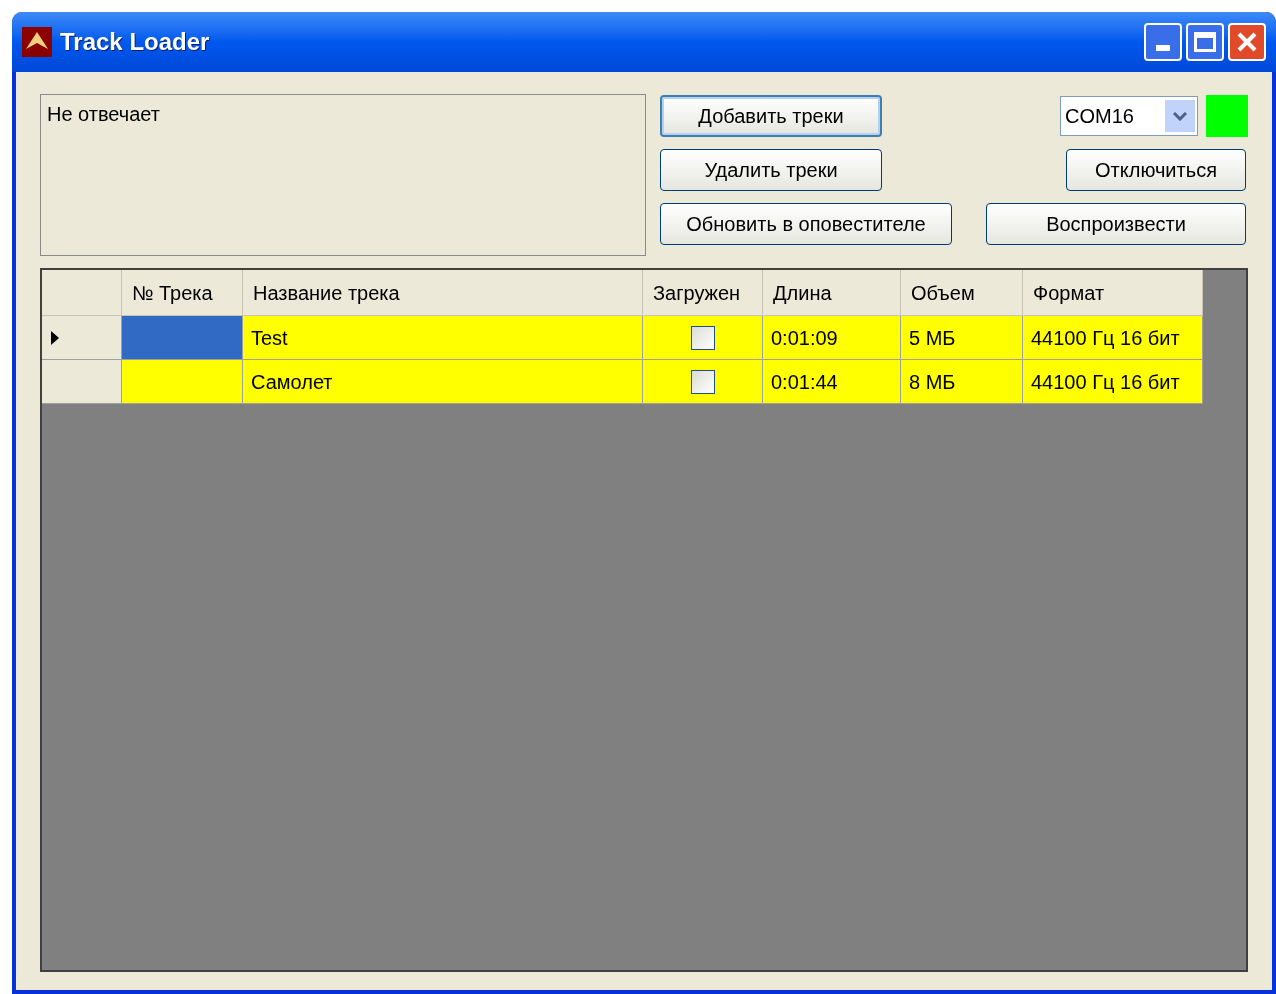 The width and height of the screenshot is (1276, 994). What do you see at coordinates (832, 293) in the screenshot?
I see `column-header: Длина` at bounding box center [832, 293].